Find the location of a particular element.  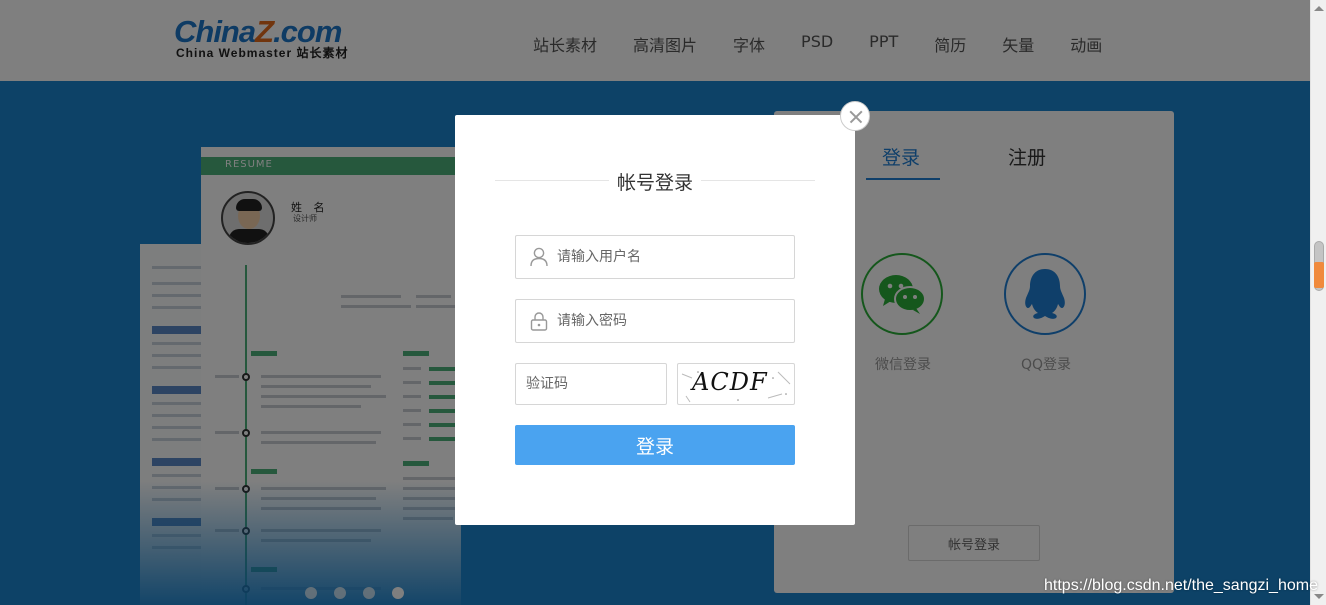

captcha-field is located at coordinates (591, 384).